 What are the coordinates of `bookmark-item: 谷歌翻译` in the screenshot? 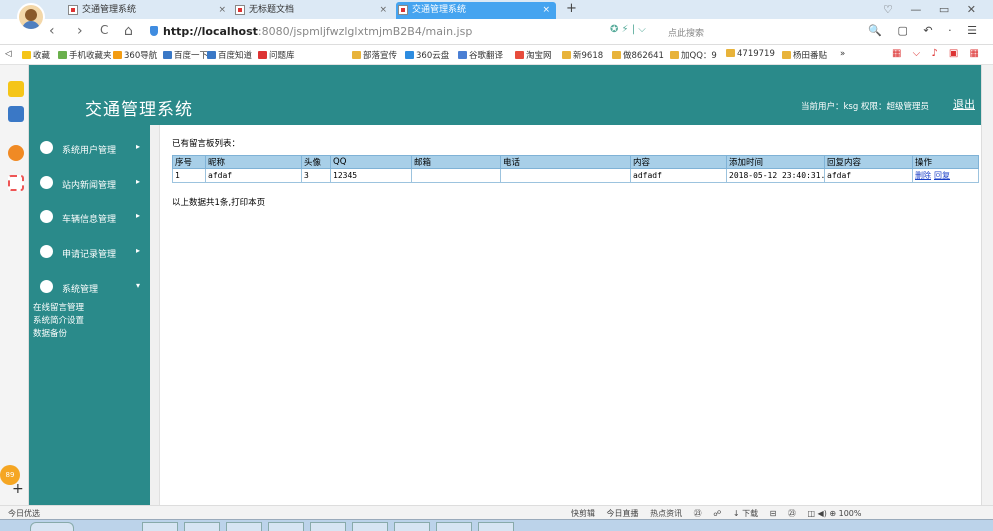 It's located at (480, 55).